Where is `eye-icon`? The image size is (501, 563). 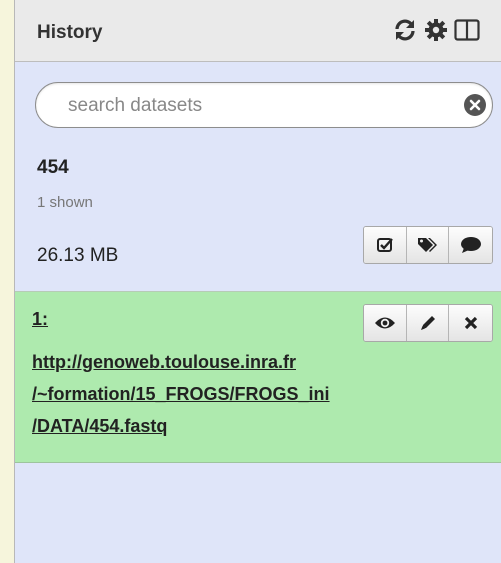 eye-icon is located at coordinates (384, 323).